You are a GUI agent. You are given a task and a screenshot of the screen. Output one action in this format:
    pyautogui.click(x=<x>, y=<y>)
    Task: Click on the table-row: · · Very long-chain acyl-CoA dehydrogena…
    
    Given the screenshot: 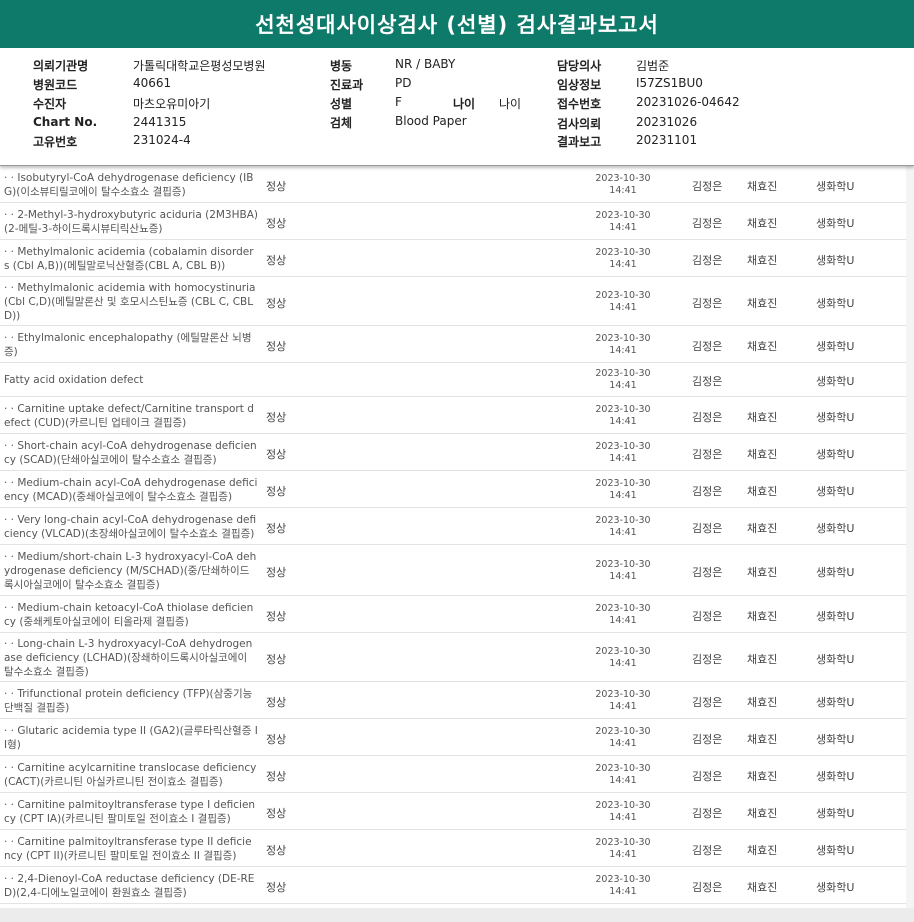 What is the action you would take?
    pyautogui.click(x=453, y=526)
    